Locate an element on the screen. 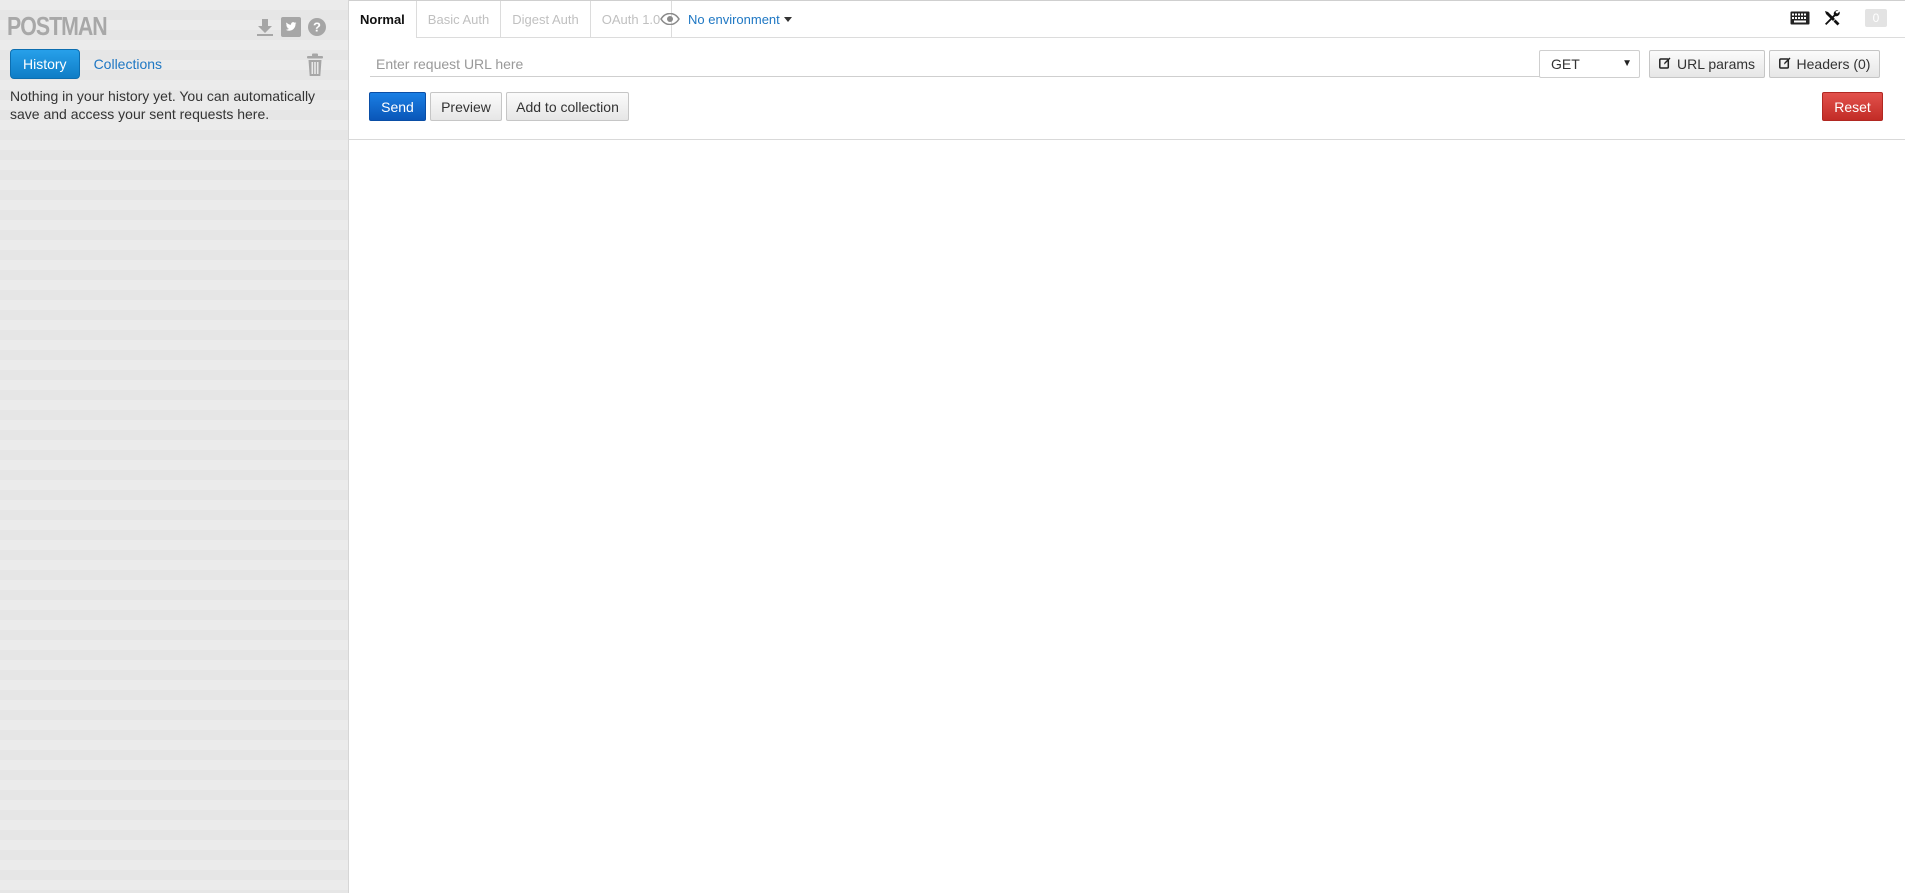 This screenshot has width=1905, height=893. url-params-label: URL params is located at coordinates (1716, 64).